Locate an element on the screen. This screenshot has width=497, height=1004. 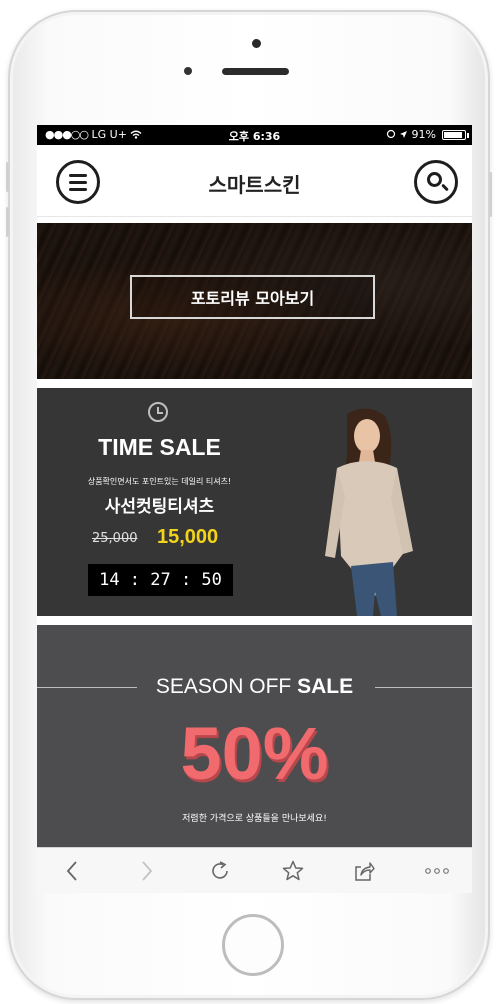
bookmark-star-icon is located at coordinates (293, 870).